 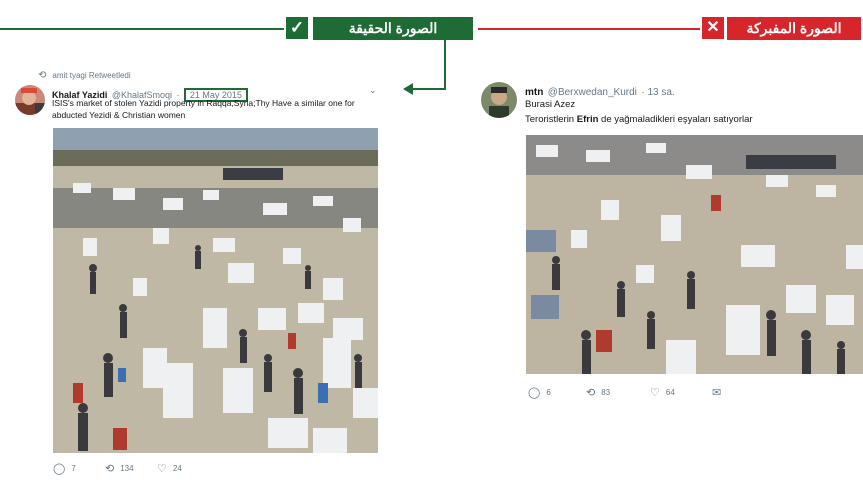 I want to click on envelope-icon: ✉, so click(x=717, y=393).